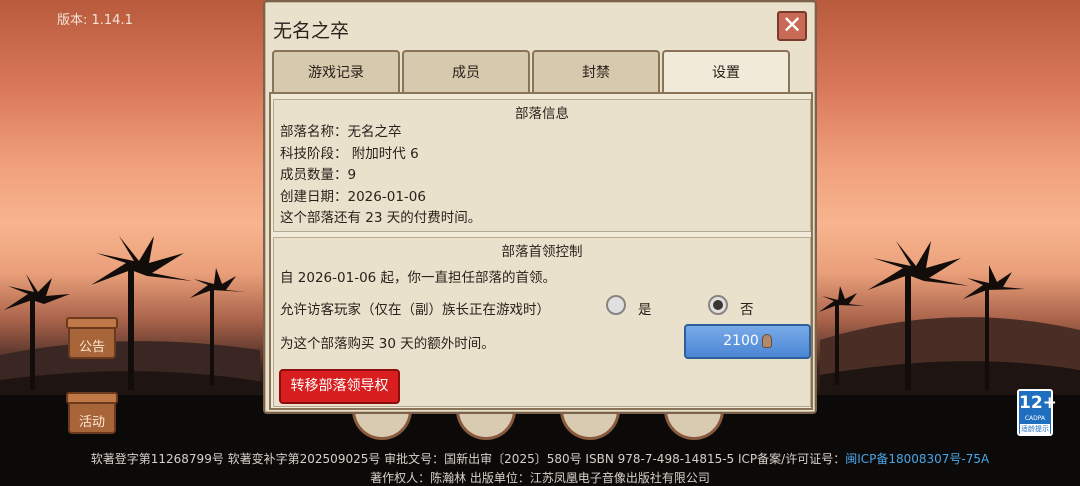 This screenshot has width=1080, height=486. I want to click on buy-time-text: 为这个部落购买 30 天的额外时间。, so click(387, 344).